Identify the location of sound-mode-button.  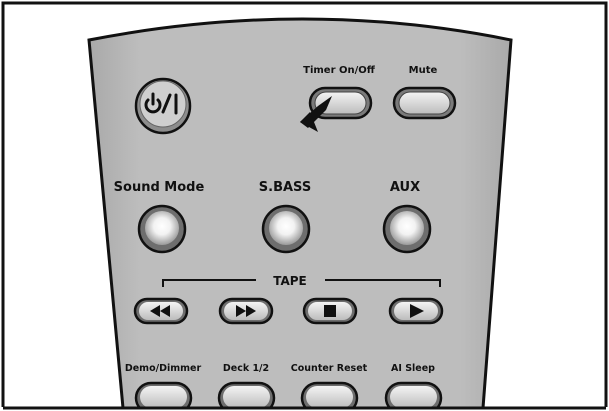
(162, 229).